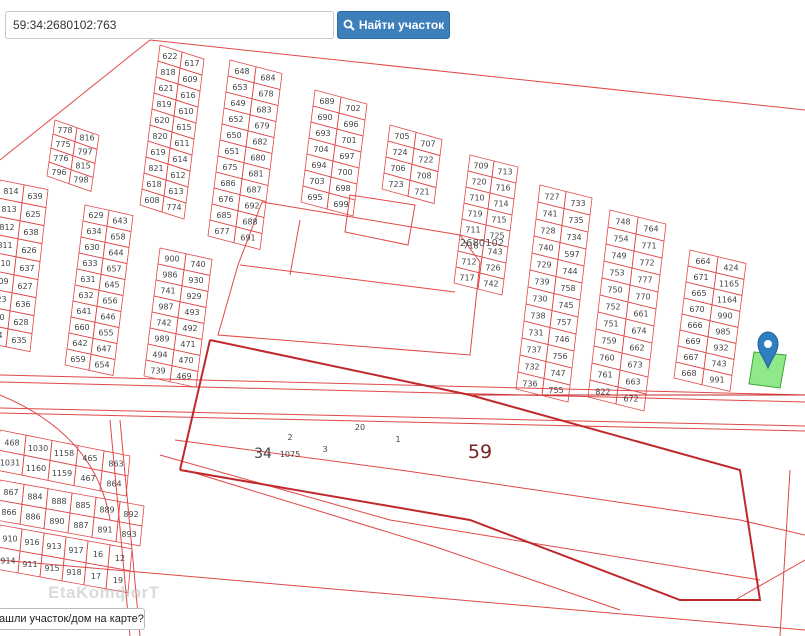 This screenshot has height=636, width=805. I want to click on parcel-label: 637, so click(26, 268).